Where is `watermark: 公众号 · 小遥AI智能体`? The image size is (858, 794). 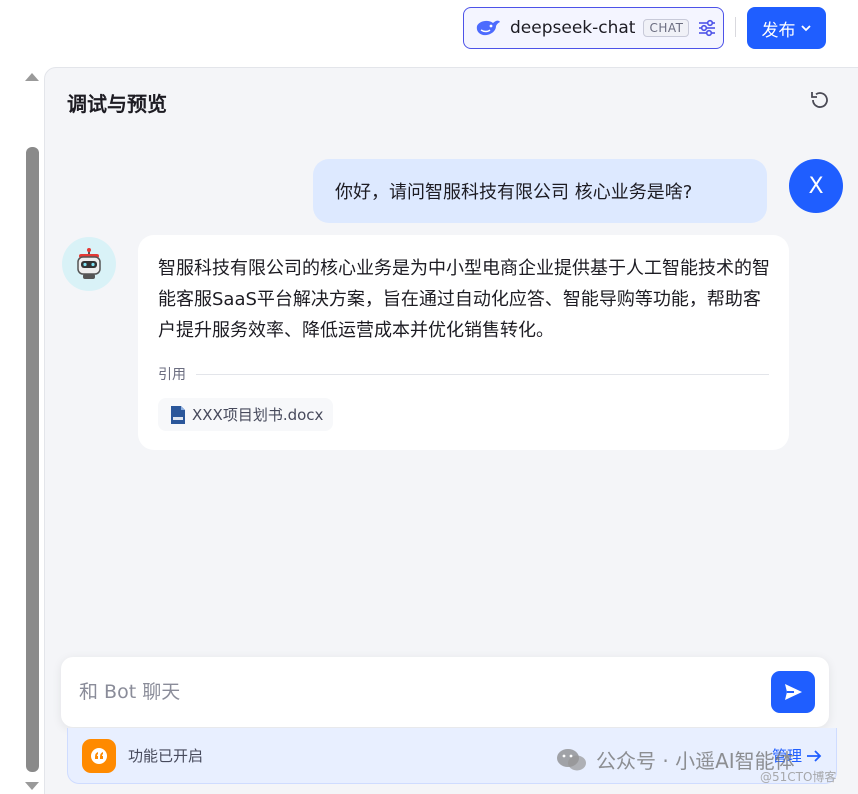 watermark: 公众号 · 小遥AI智能体 is located at coordinates (675, 759).